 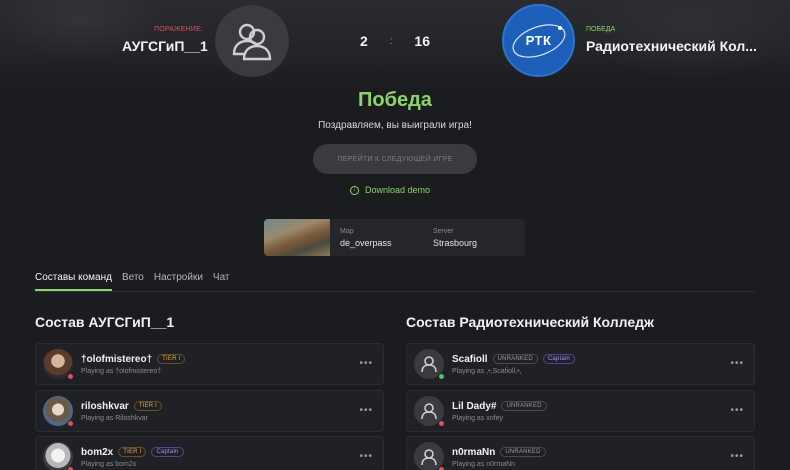 I want to click on player-name: bom2x, so click(x=97, y=452).